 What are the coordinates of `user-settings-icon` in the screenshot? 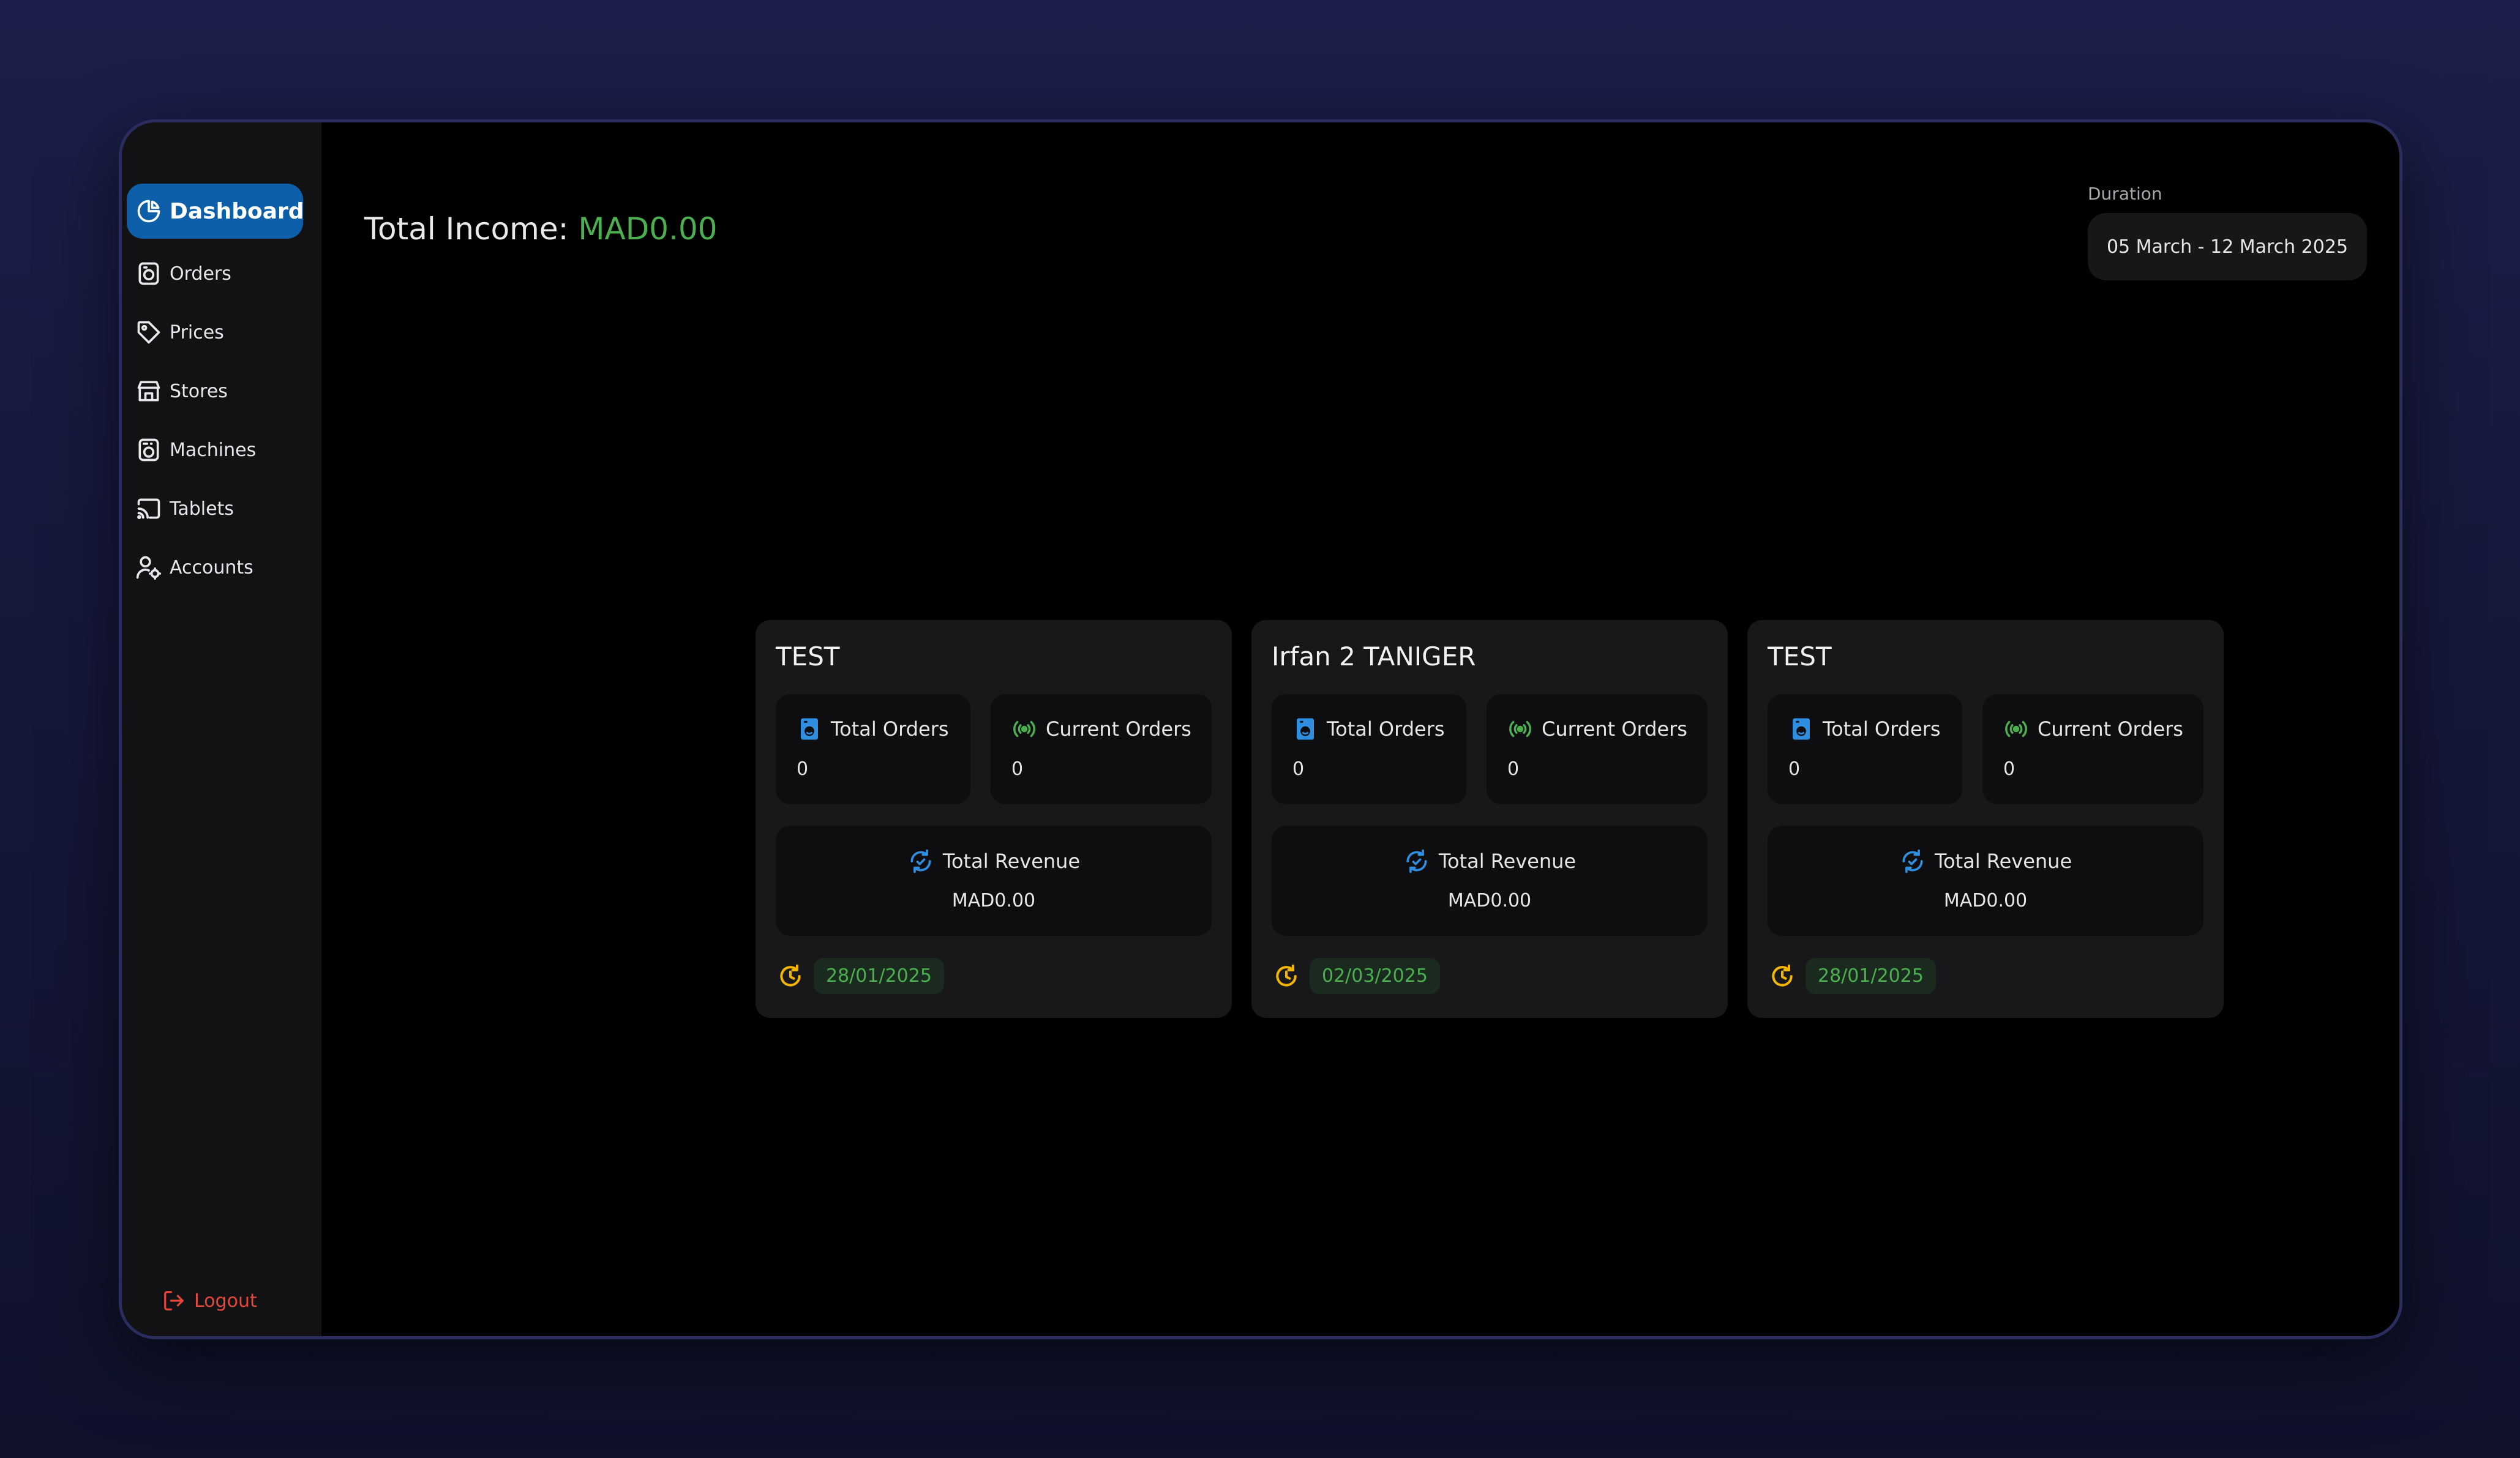 It's located at (149, 568).